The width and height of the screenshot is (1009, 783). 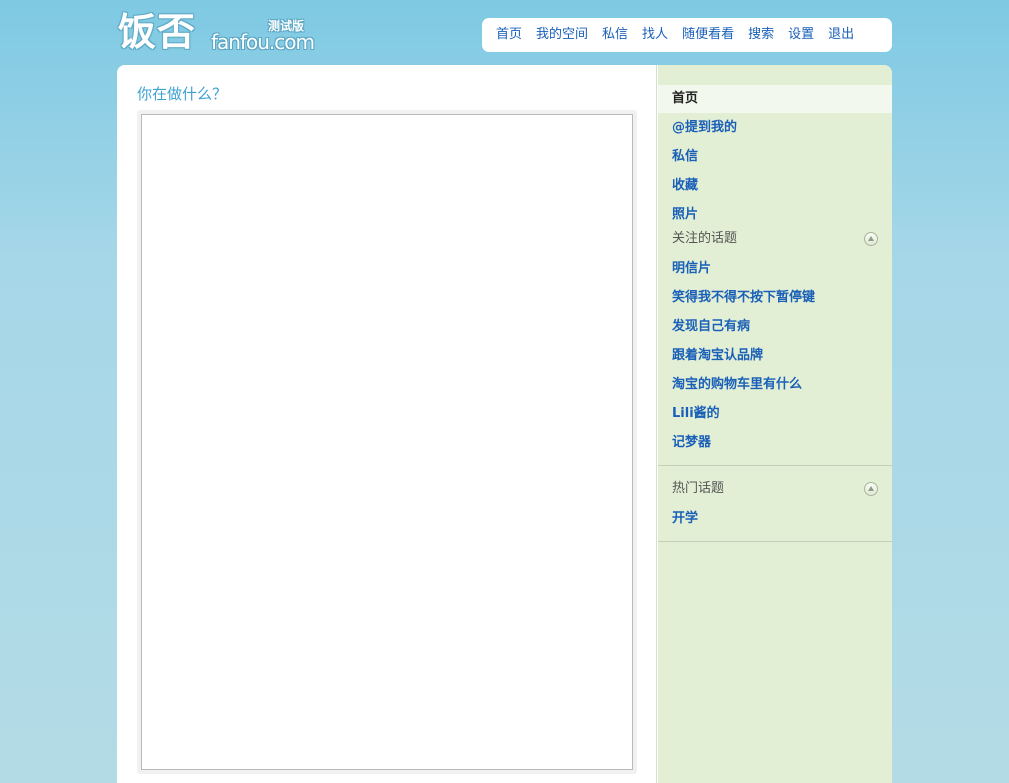 I want to click on top-nav: 首页 我的空间 私信 找人 随便看看 搜索 设置 退出, so click(x=687, y=35).